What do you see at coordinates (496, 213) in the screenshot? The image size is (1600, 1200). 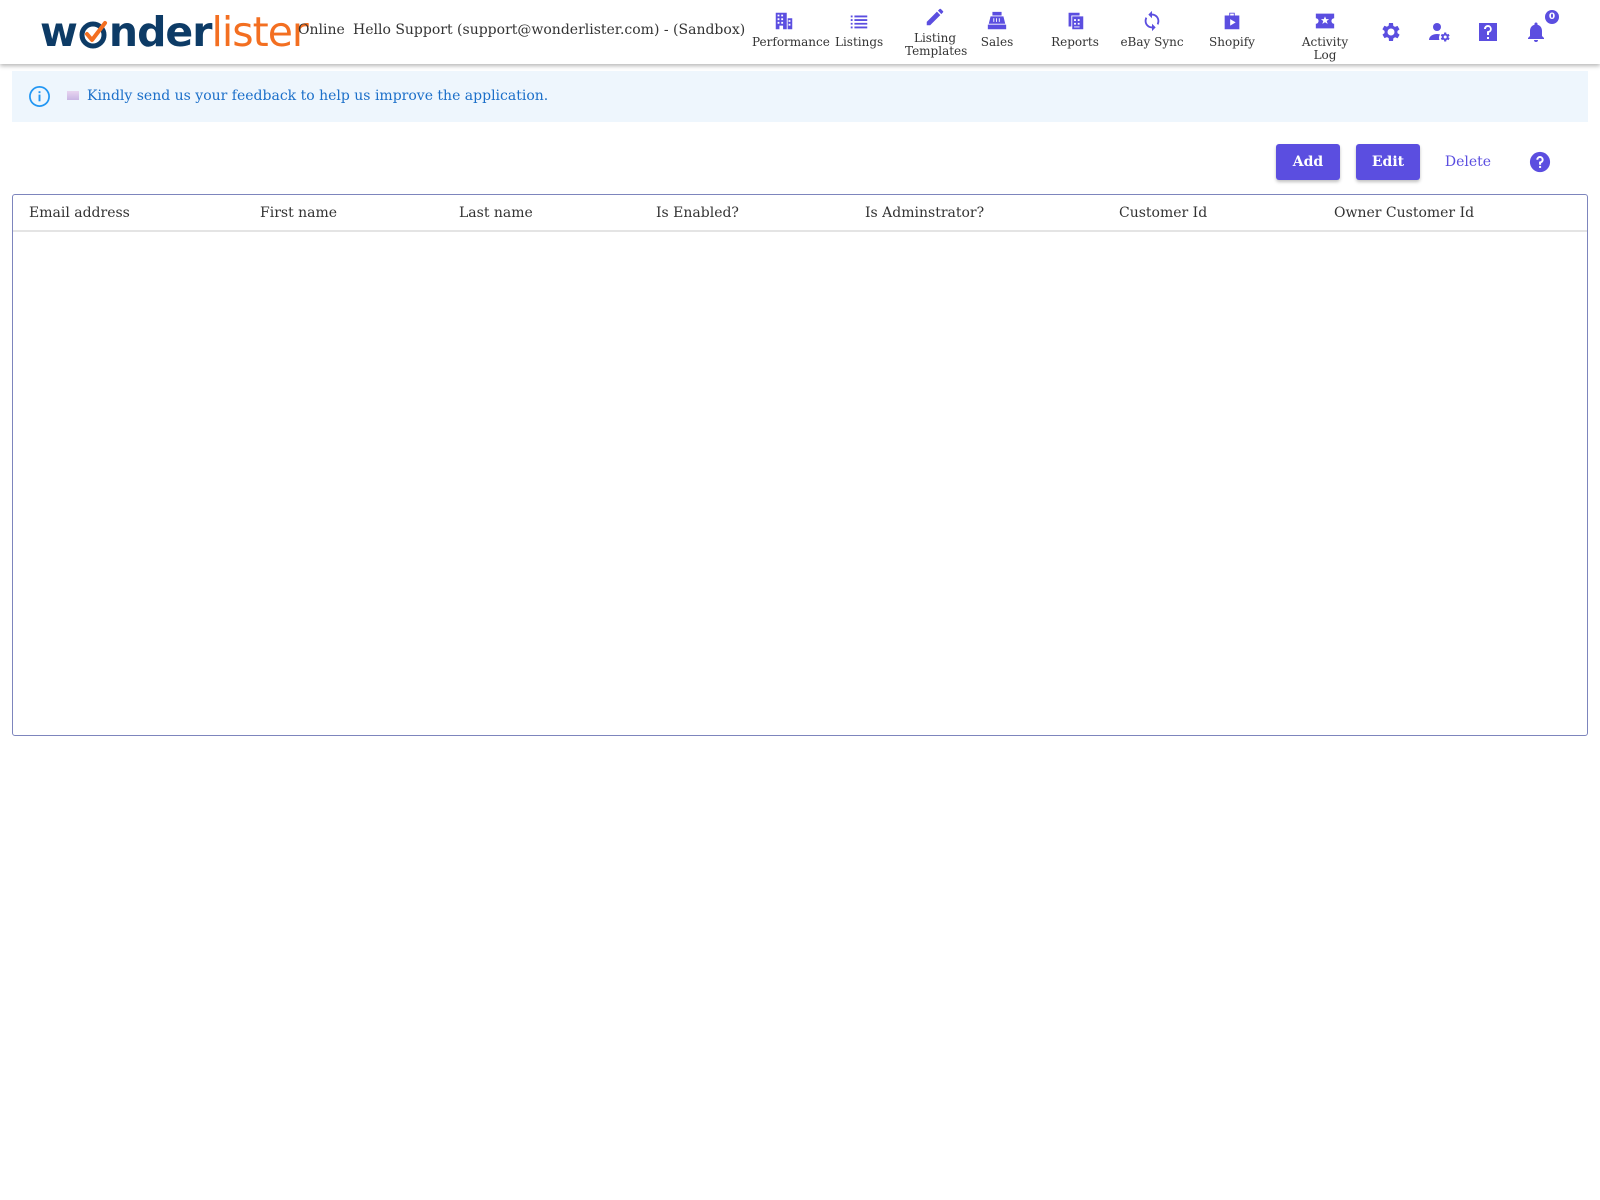 I see `column-header-last-name: Last name` at bounding box center [496, 213].